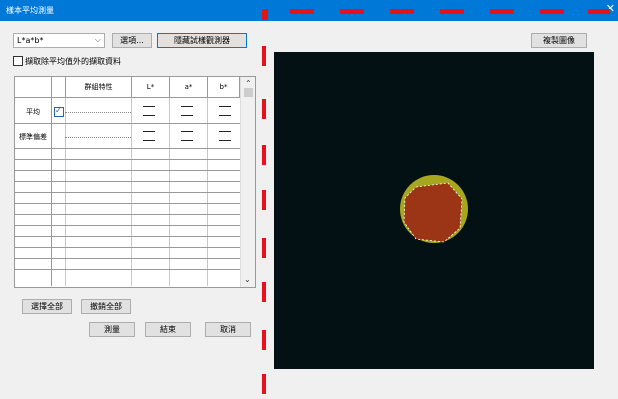 The height and width of the screenshot is (399, 618). I want to click on hide-tester-button: 隱藏試樣觀測器, so click(202, 40).